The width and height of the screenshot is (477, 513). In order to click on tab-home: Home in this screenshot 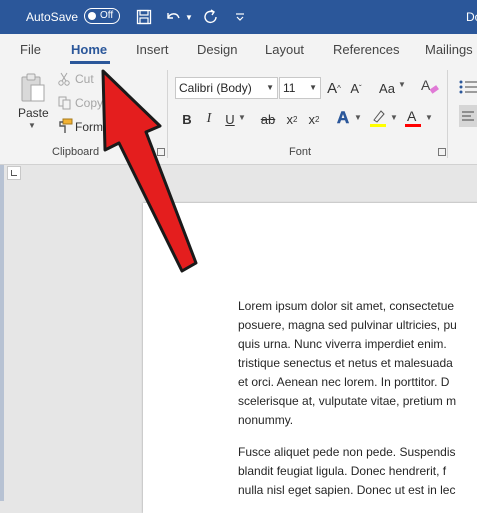, I will do `click(89, 49)`.